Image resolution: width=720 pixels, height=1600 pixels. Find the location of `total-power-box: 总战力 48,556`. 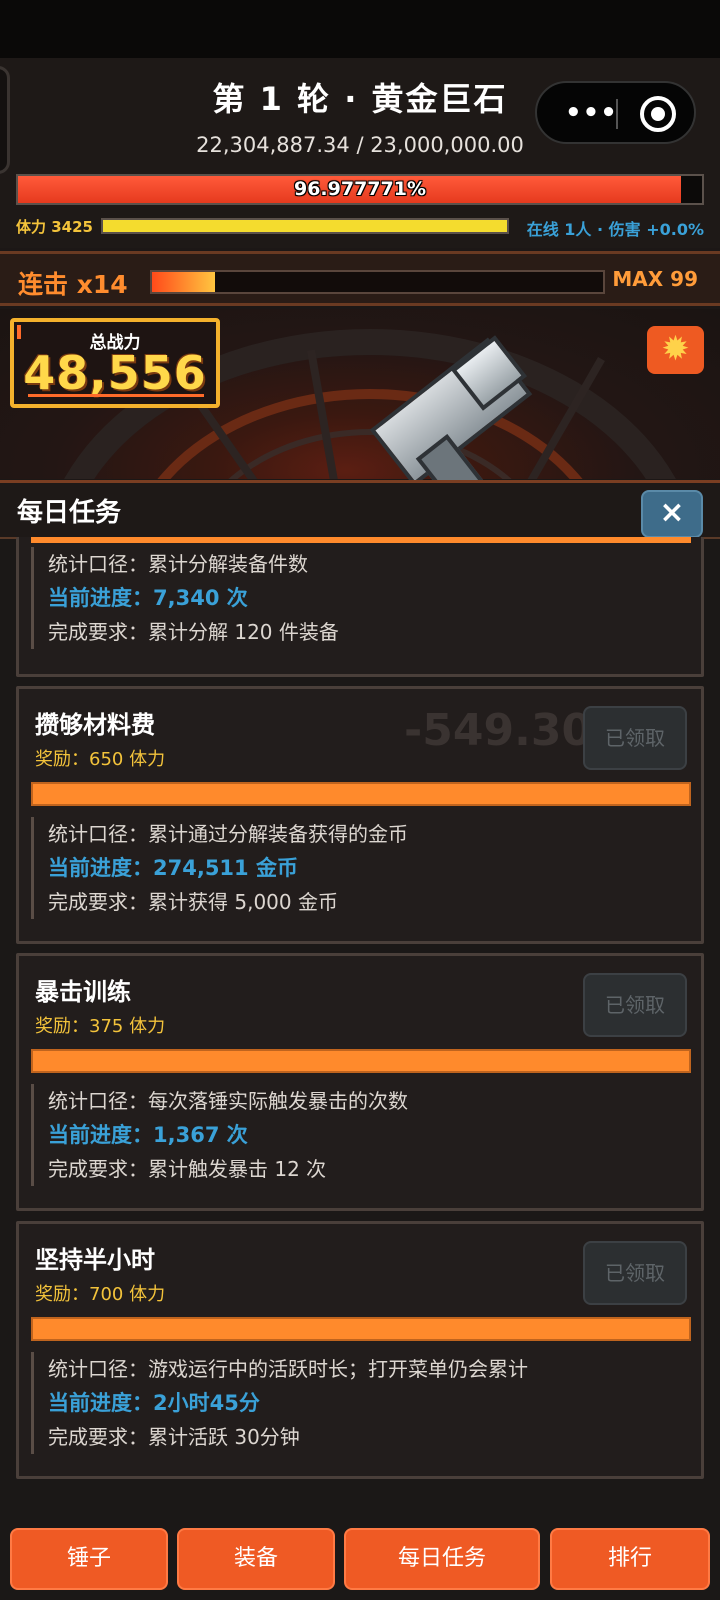

total-power-box: 总战力 48,556 is located at coordinates (115, 363).